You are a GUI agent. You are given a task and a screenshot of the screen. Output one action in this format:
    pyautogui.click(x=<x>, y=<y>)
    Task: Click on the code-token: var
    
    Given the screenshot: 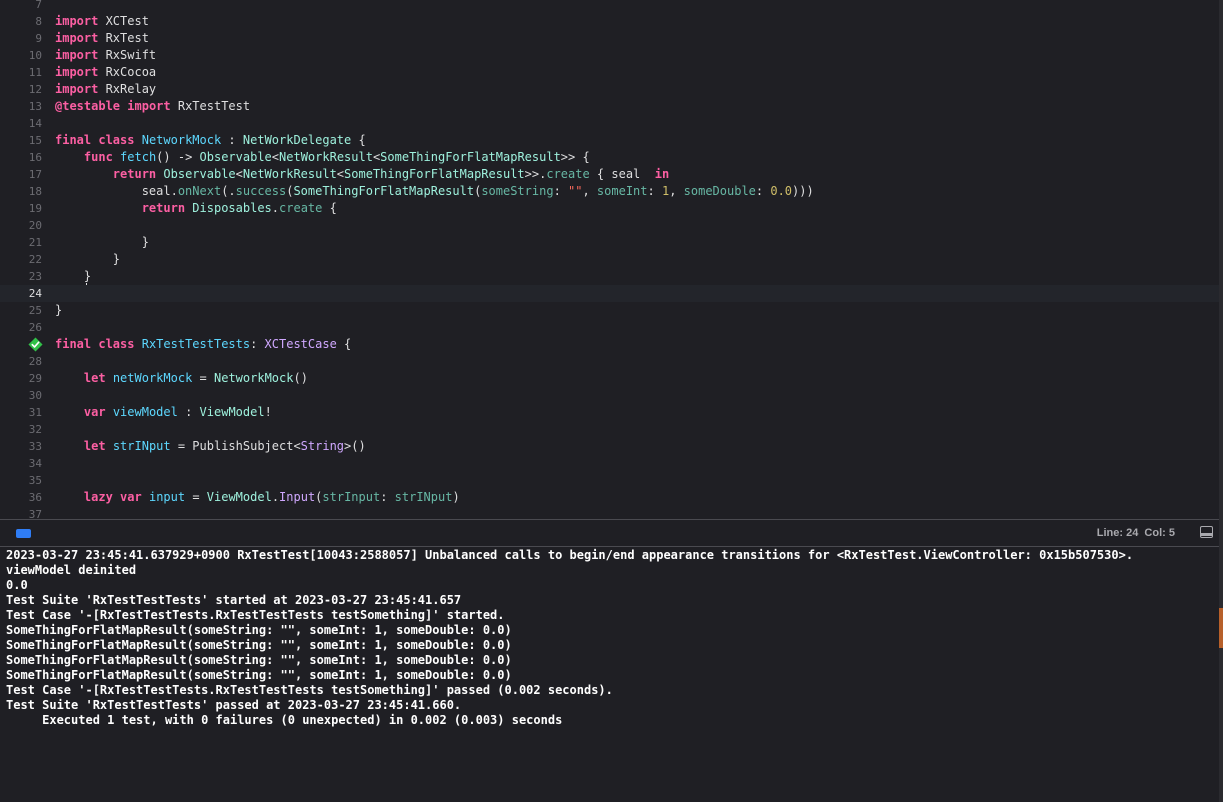 What is the action you would take?
    pyautogui.click(x=94, y=412)
    